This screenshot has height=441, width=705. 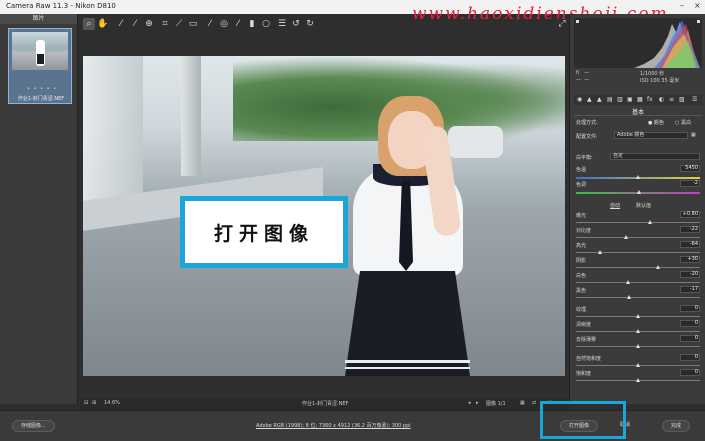 What do you see at coordinates (579, 99) in the screenshot?
I see `basic-tab-icon: ◉` at bounding box center [579, 99].